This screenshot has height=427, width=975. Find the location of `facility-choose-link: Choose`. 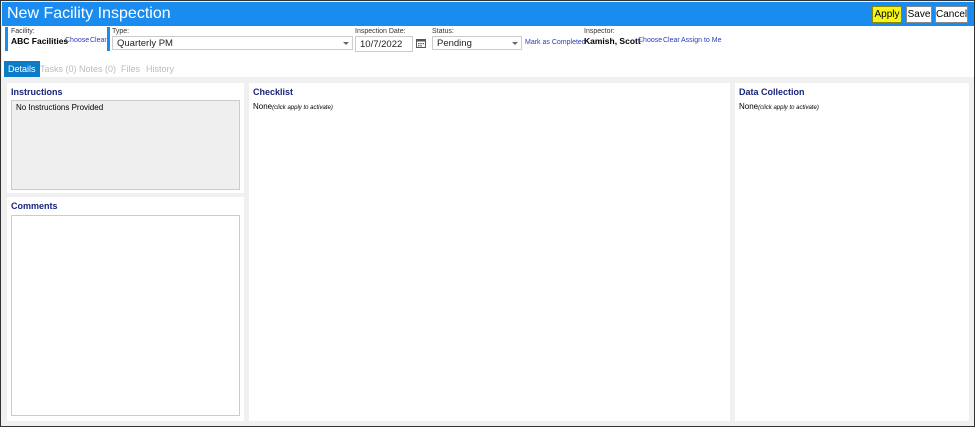

facility-choose-link: Choose is located at coordinates (77, 40).